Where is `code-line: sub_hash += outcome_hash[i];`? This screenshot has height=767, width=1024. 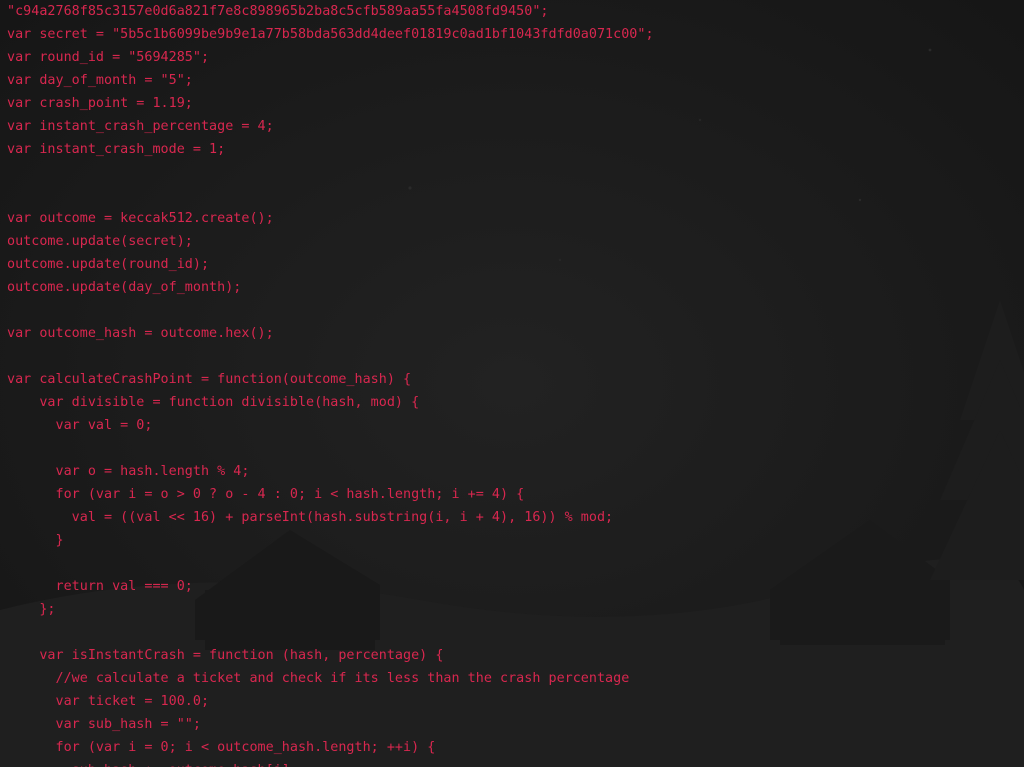 code-line: sub_hash += outcome_hash[i]; is located at coordinates (330, 763).